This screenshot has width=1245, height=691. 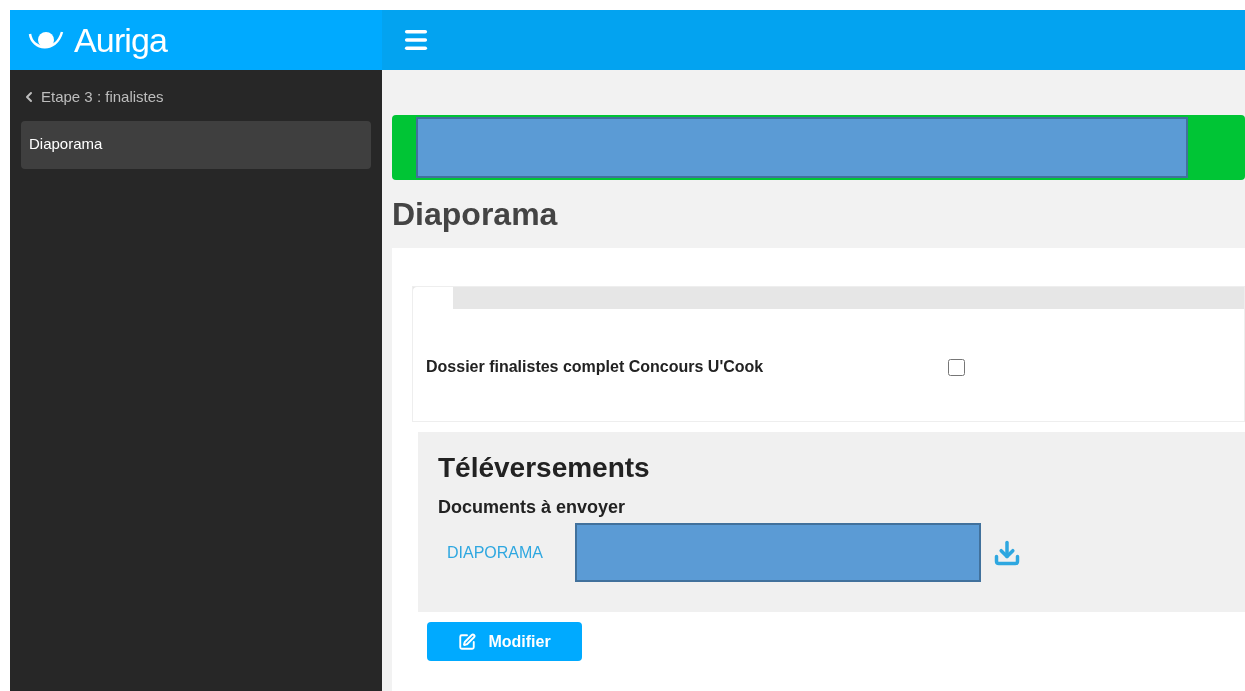 What do you see at coordinates (532, 507) in the screenshot?
I see `section-subtitle: Documents à envoyer` at bounding box center [532, 507].